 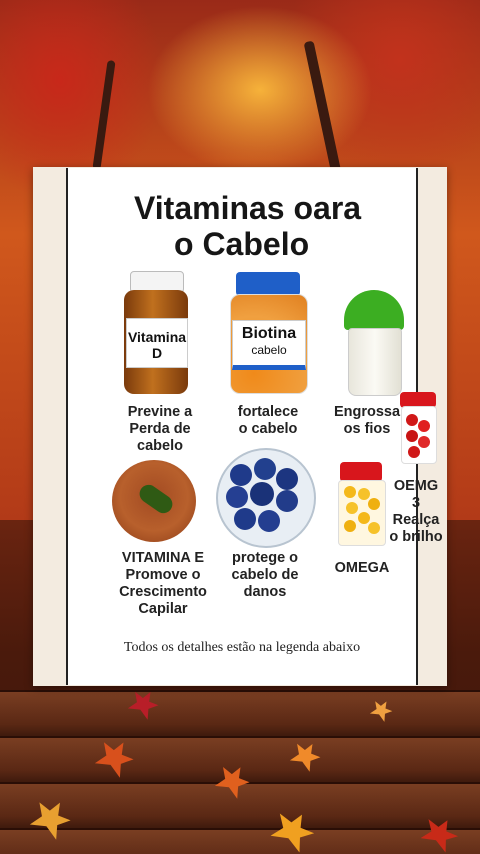 I want to click on omega-caption: OMEGA, so click(x=362, y=568).